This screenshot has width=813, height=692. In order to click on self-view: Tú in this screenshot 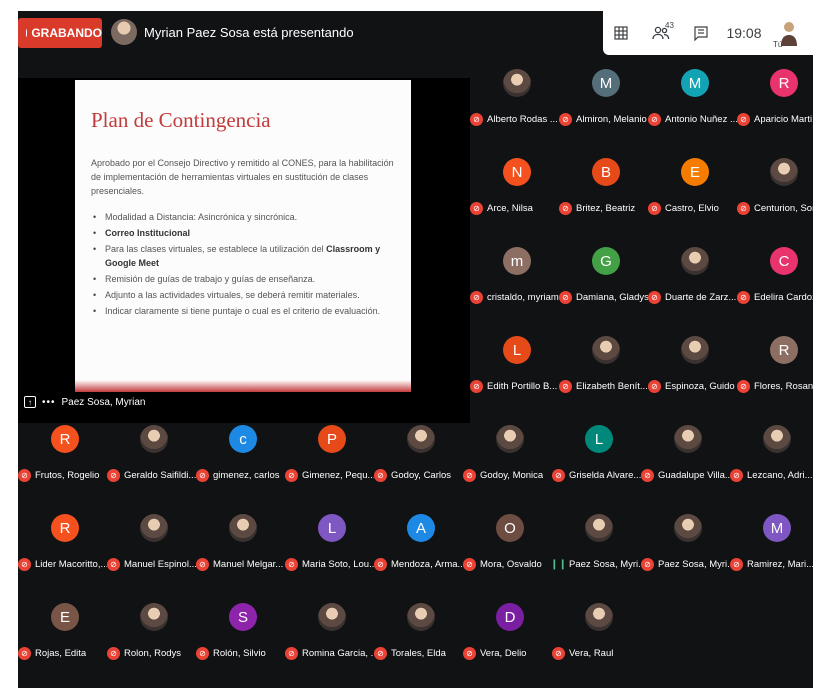, I will do `click(789, 33)`.